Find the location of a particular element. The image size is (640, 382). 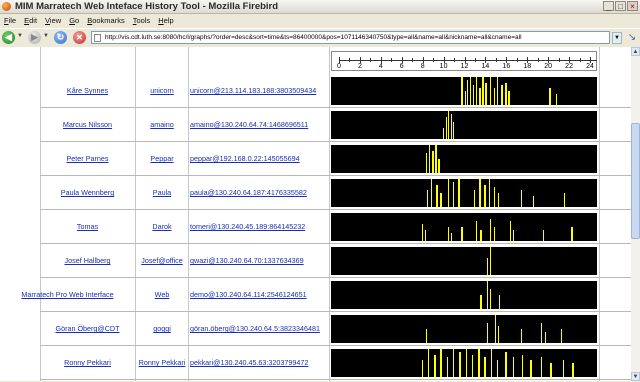

forward-dropdown-icon: ▼ is located at coordinates (46, 36).